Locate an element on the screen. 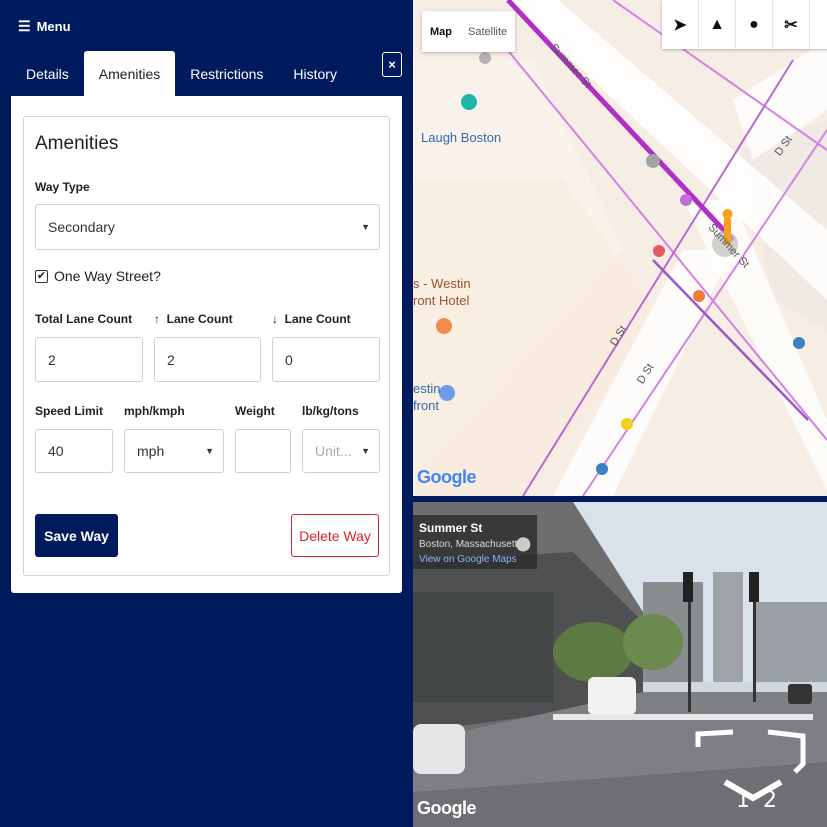  total-lane-label: Total Lane Count is located at coordinates (84, 319).